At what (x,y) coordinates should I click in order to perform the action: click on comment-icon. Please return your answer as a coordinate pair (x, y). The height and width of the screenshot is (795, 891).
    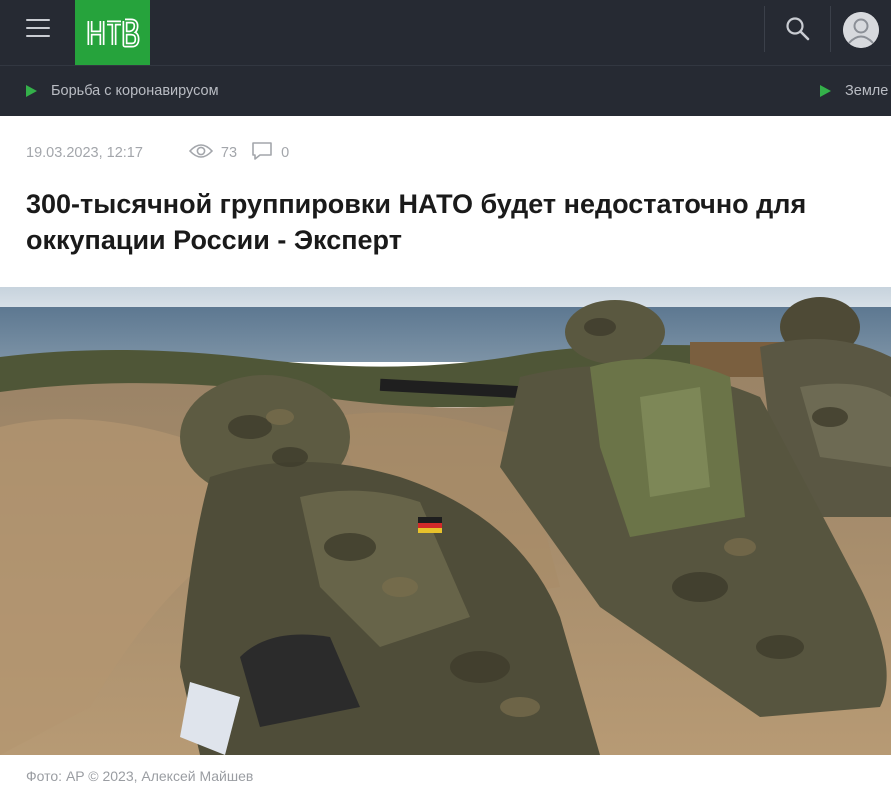
    Looking at the image, I should click on (262, 153).